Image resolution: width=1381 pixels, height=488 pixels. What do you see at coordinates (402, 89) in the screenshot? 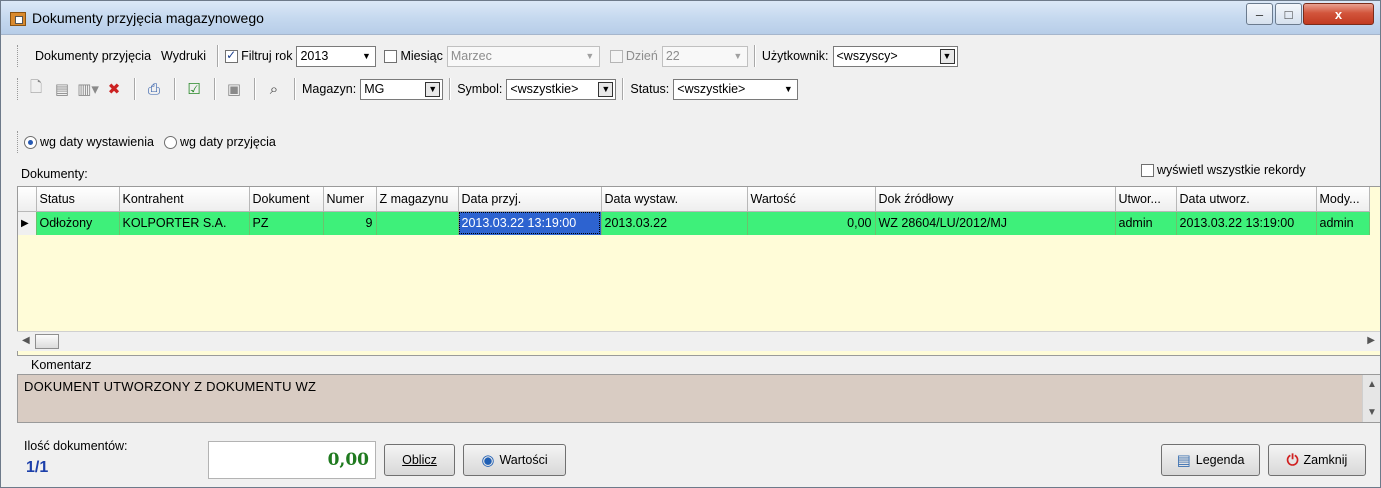
I see `warehouse-select: MG ▼` at bounding box center [402, 89].